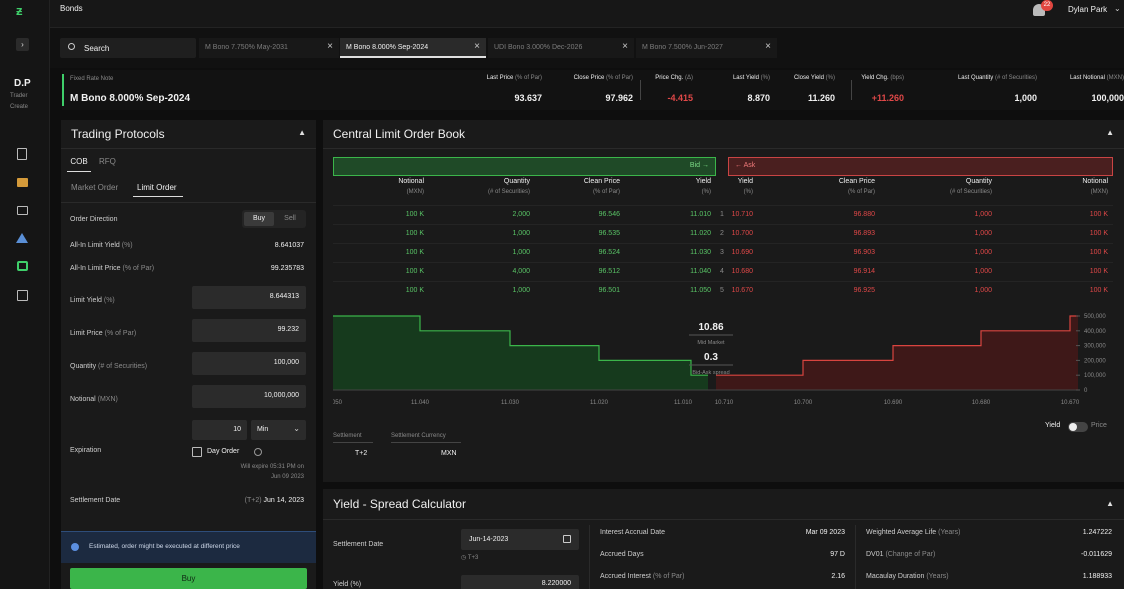 The height and width of the screenshot is (589, 1124). I want to click on tab-label: M Bono 8.000% Sep-2024, so click(387, 47).